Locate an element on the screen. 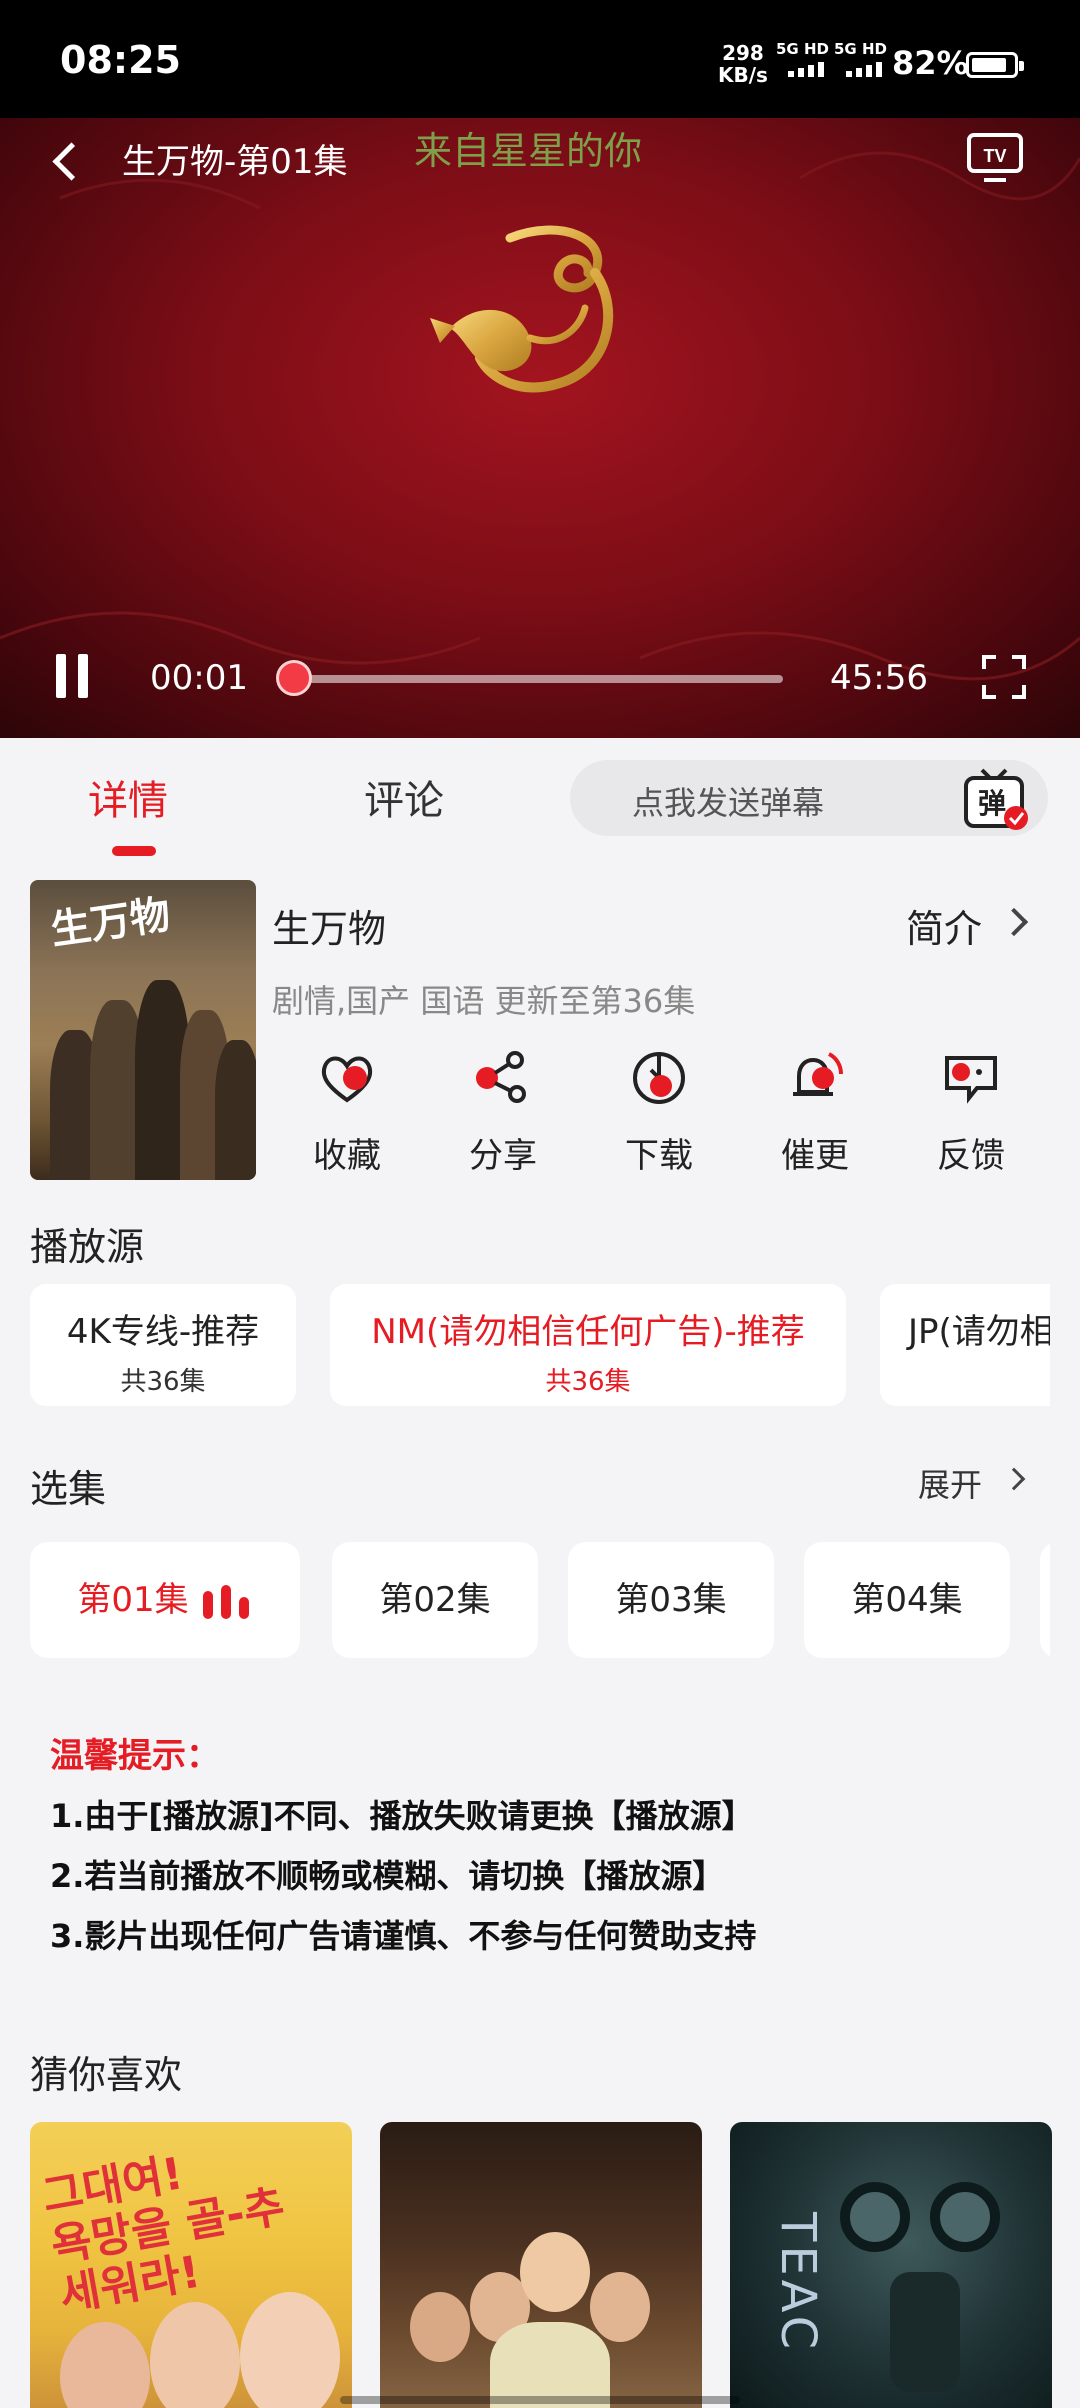 The width and height of the screenshot is (1080, 2408). urge-update-button: 催更 is located at coordinates (815, 1112).